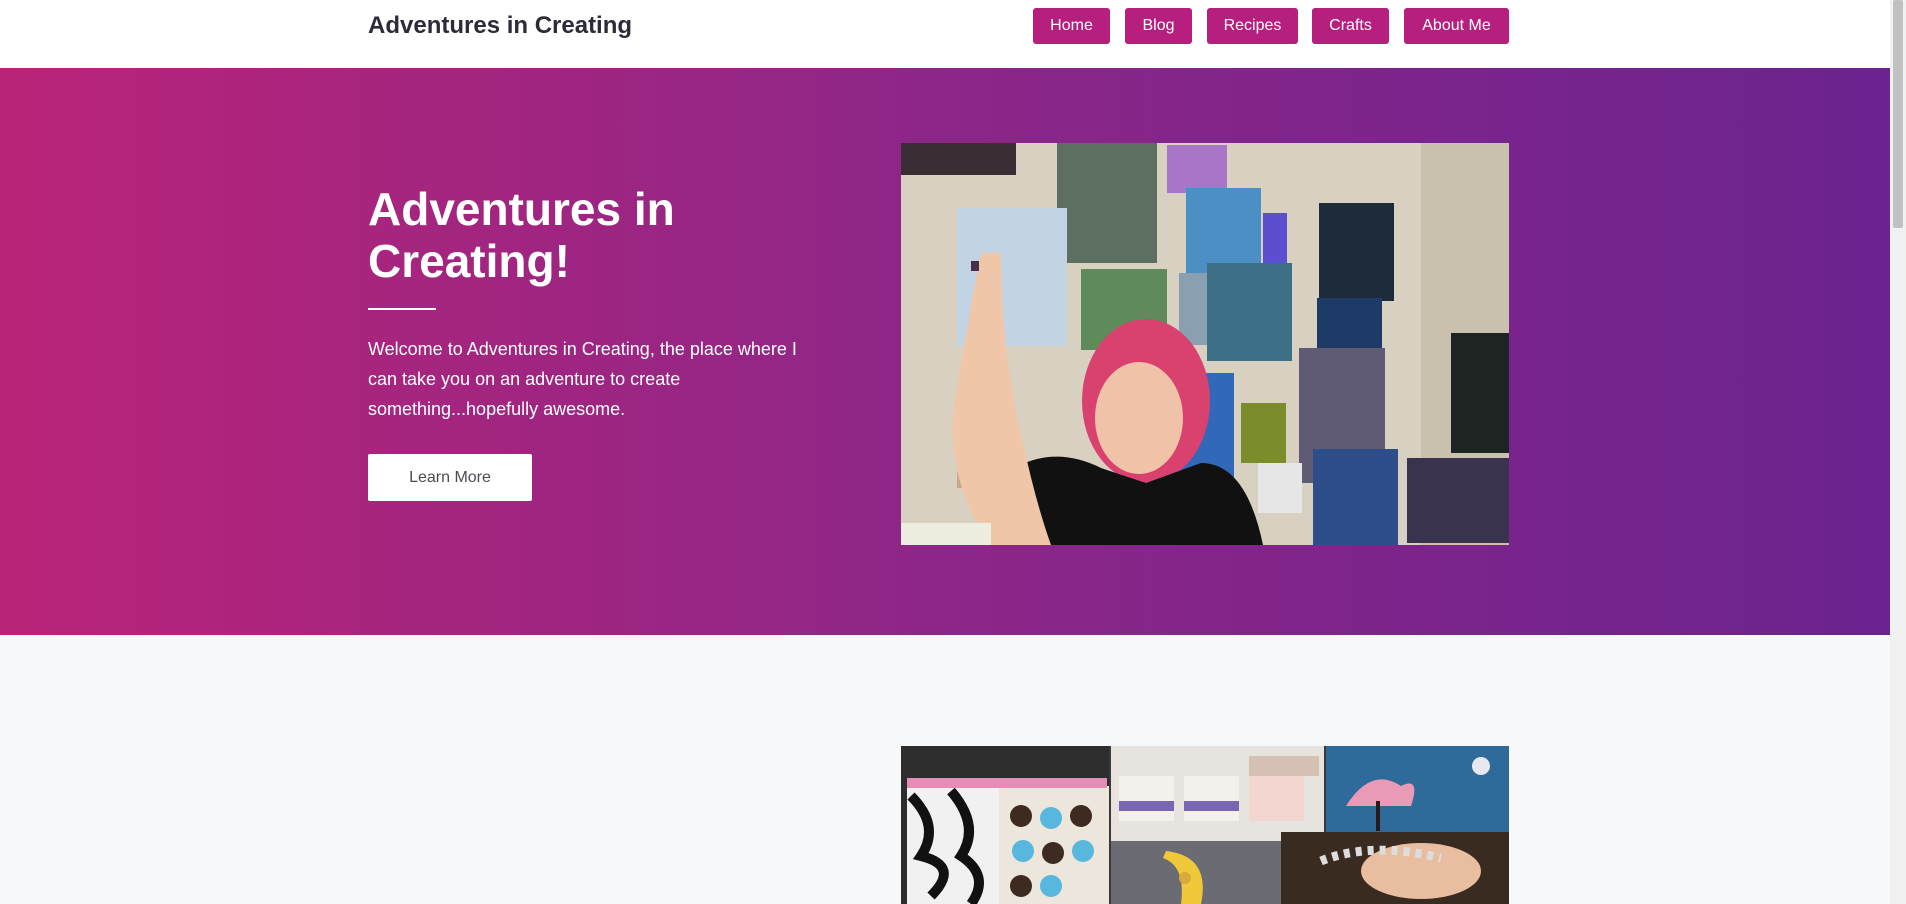 This screenshot has height=904, width=1906. What do you see at coordinates (1898, 114) in the screenshot?
I see `scrollbar-thumb` at bounding box center [1898, 114].